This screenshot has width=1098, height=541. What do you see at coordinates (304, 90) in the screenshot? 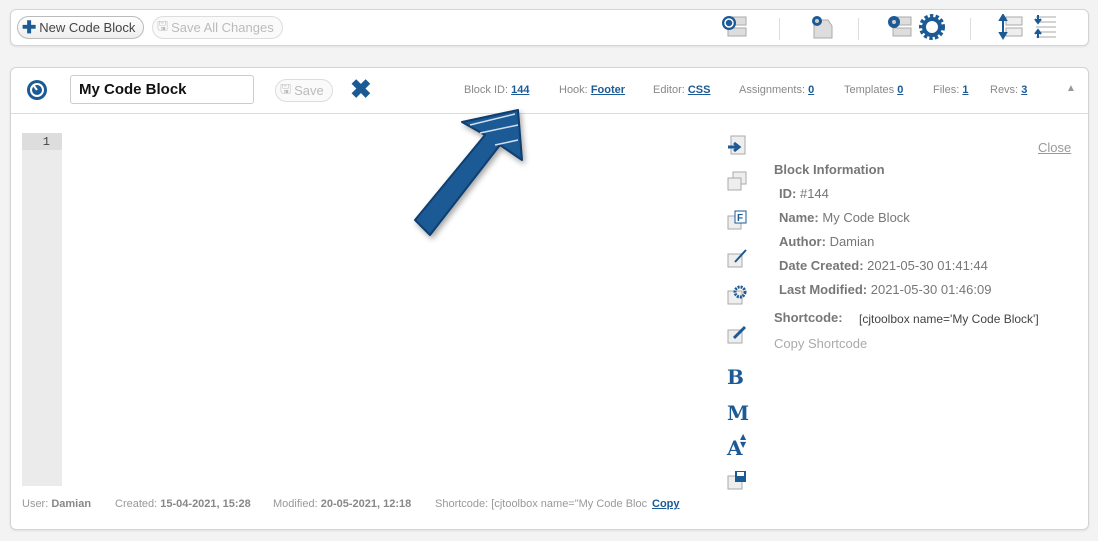
I see `save-button: 🖫 Save` at bounding box center [304, 90].